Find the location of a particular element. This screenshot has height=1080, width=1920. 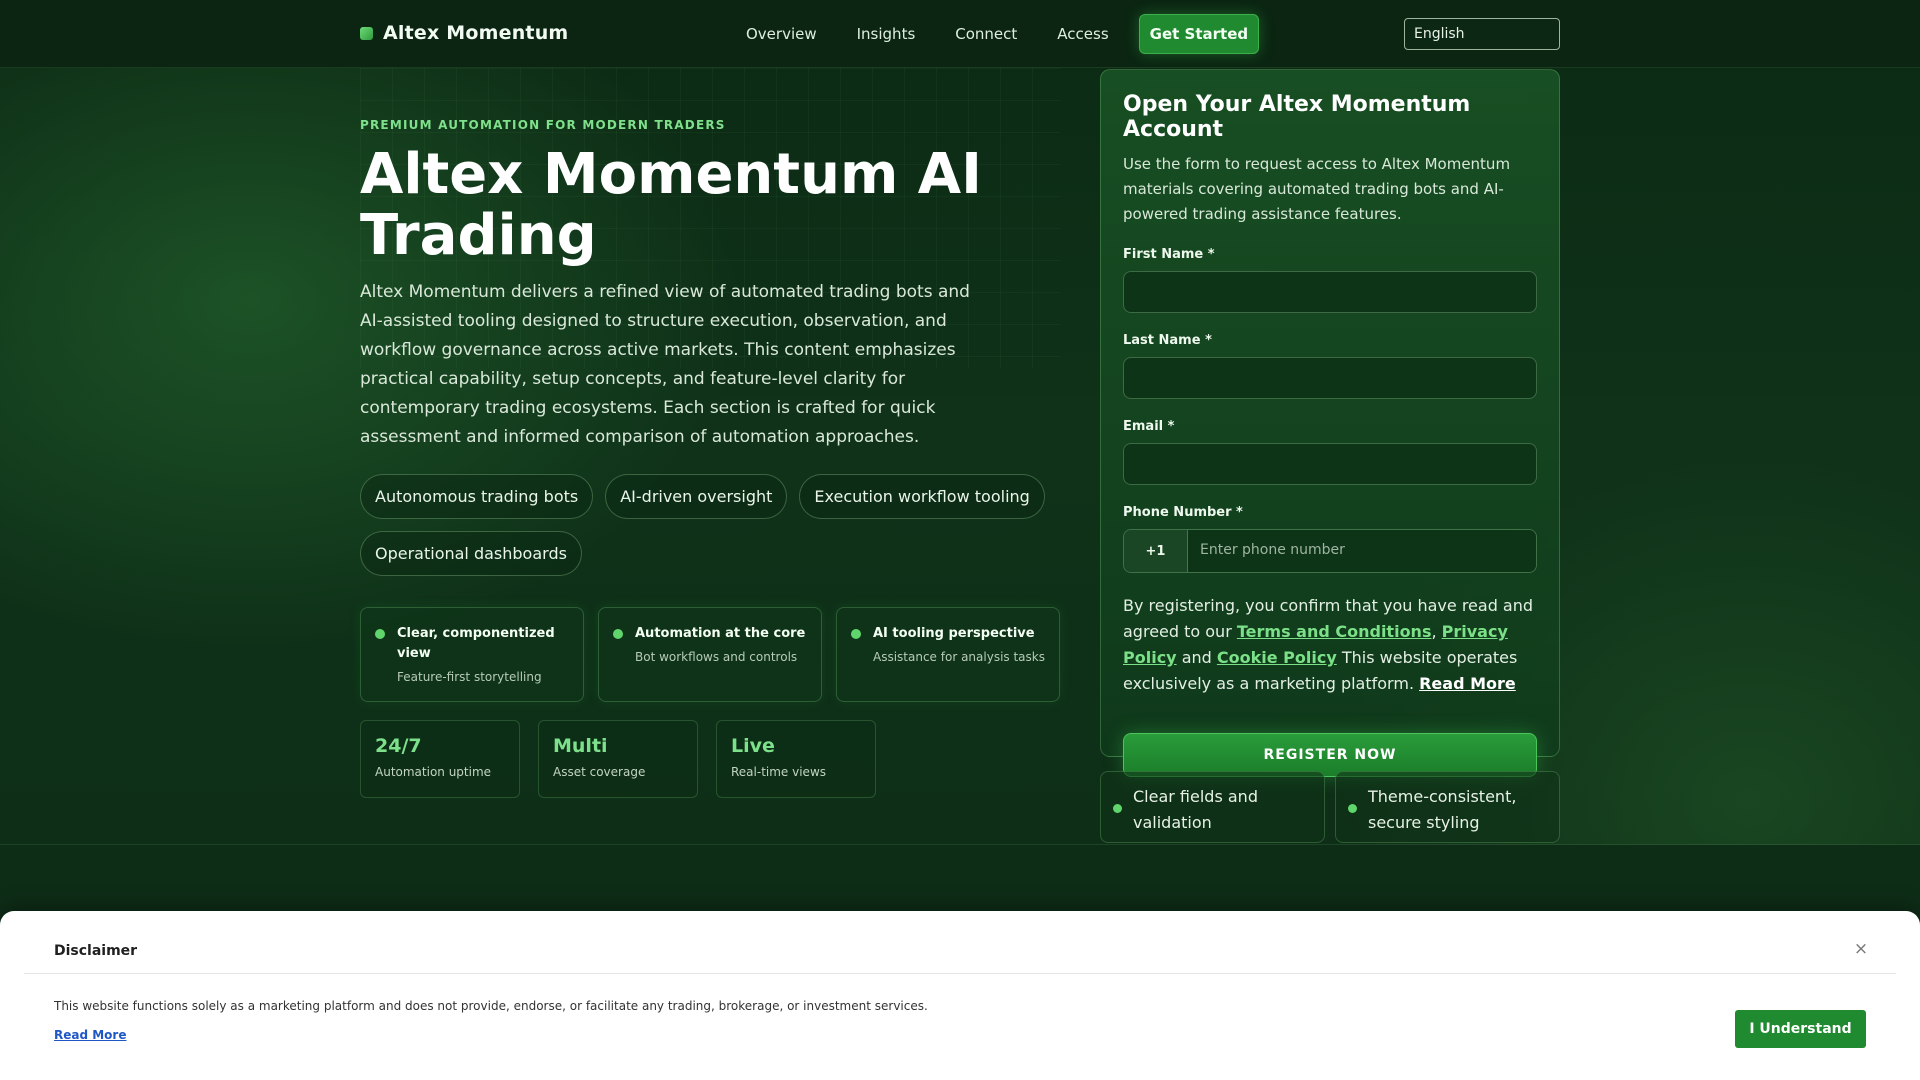

hero-title: Altex Momentum AI Trading is located at coordinates (671, 205).